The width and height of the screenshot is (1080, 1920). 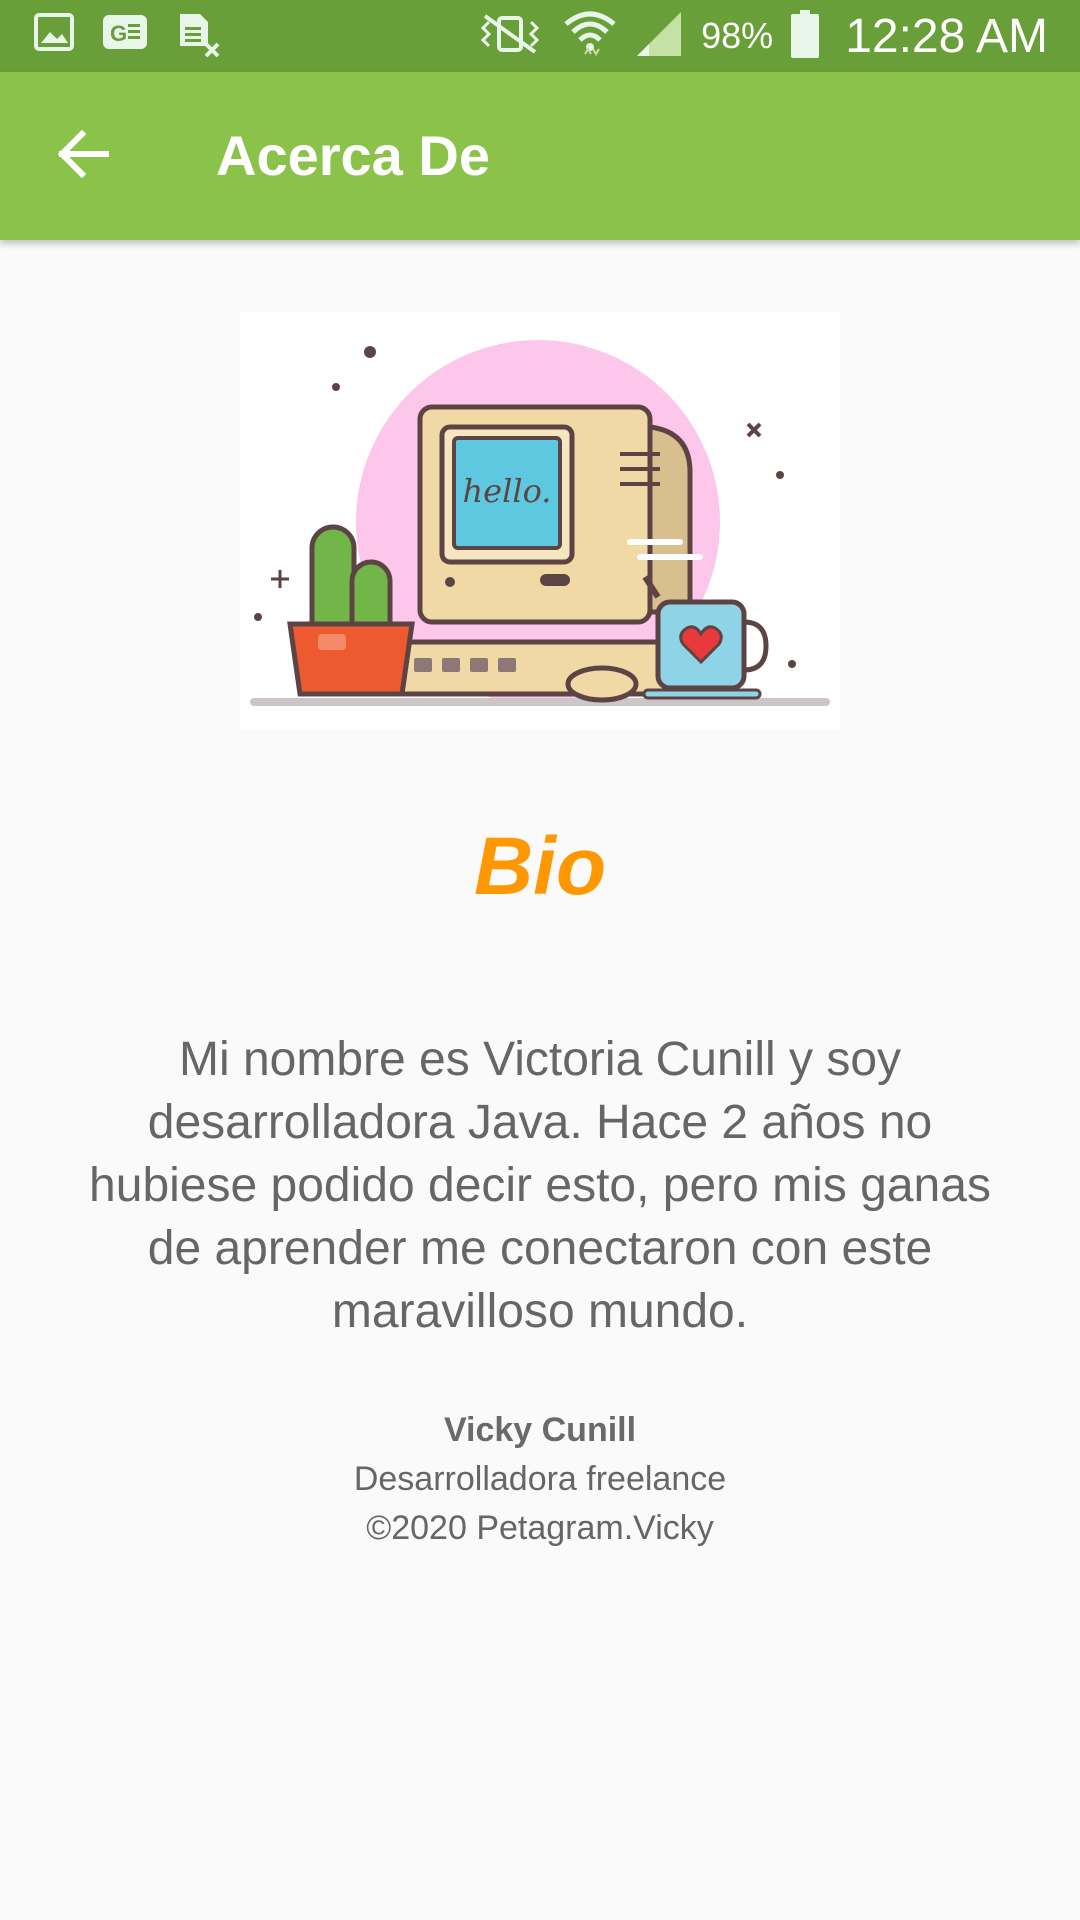 What do you see at coordinates (540, 521) in the screenshot?
I see `computer-illustration: hello.` at bounding box center [540, 521].